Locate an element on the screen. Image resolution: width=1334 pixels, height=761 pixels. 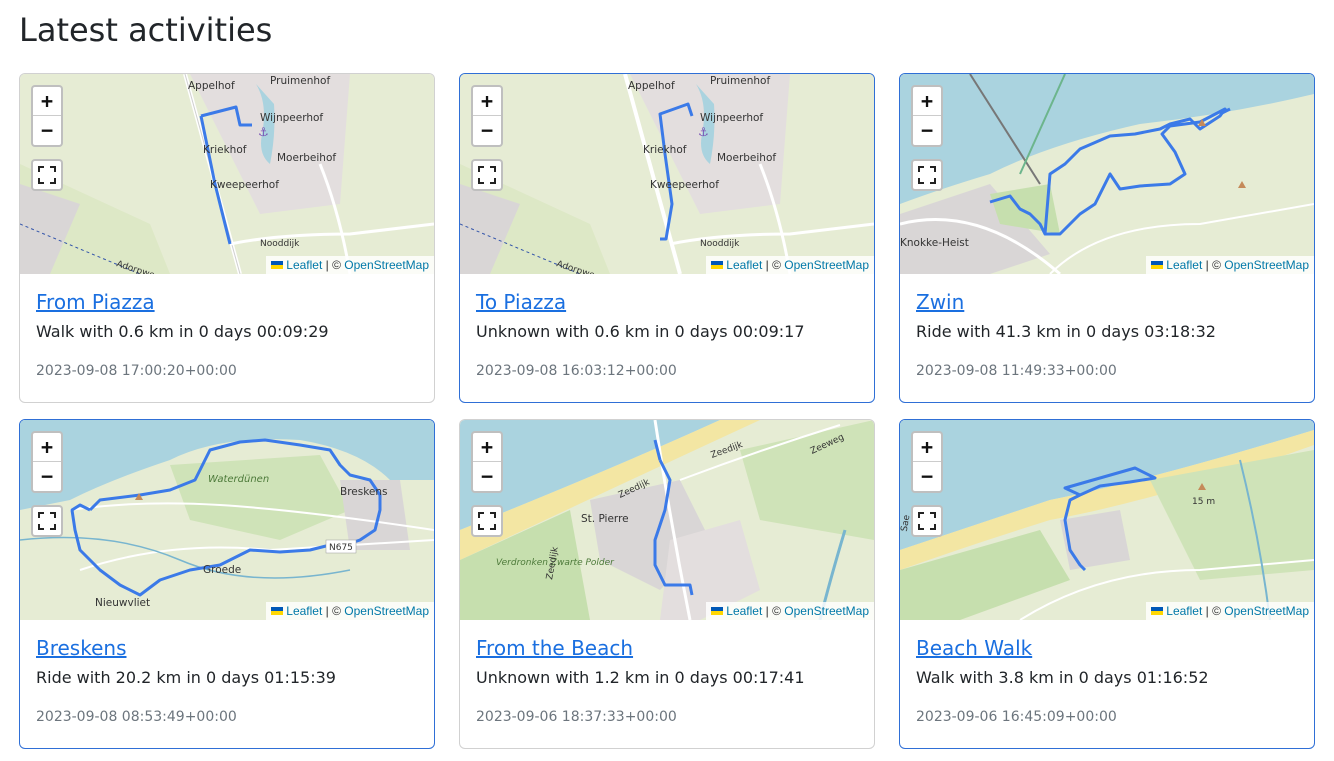
activity-description: Ride with 41.3 km in 0 days 03:18:32 is located at coordinates (1066, 331).